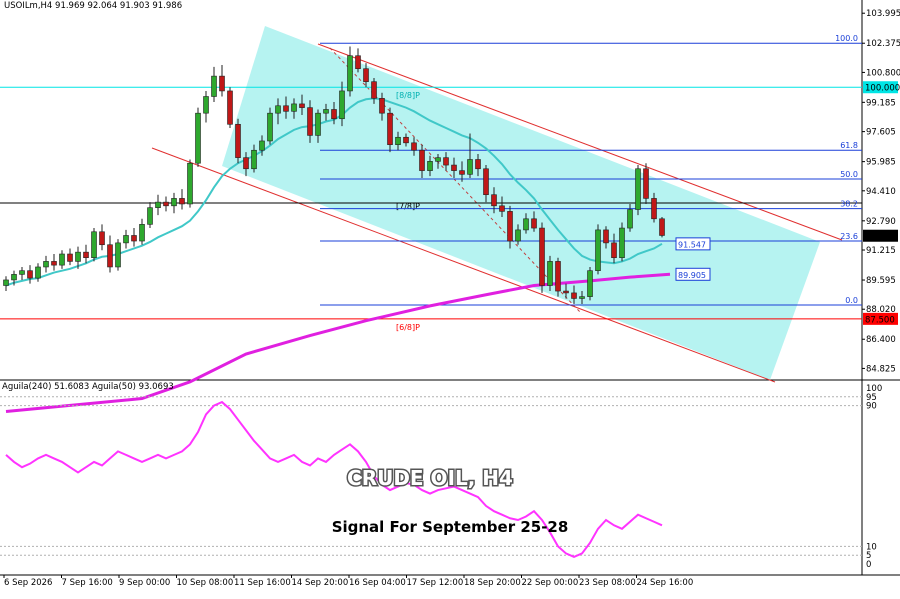  Describe the element at coordinates (881, 103) in the screenshot. I see `y-tick-label: 99.185` at that location.